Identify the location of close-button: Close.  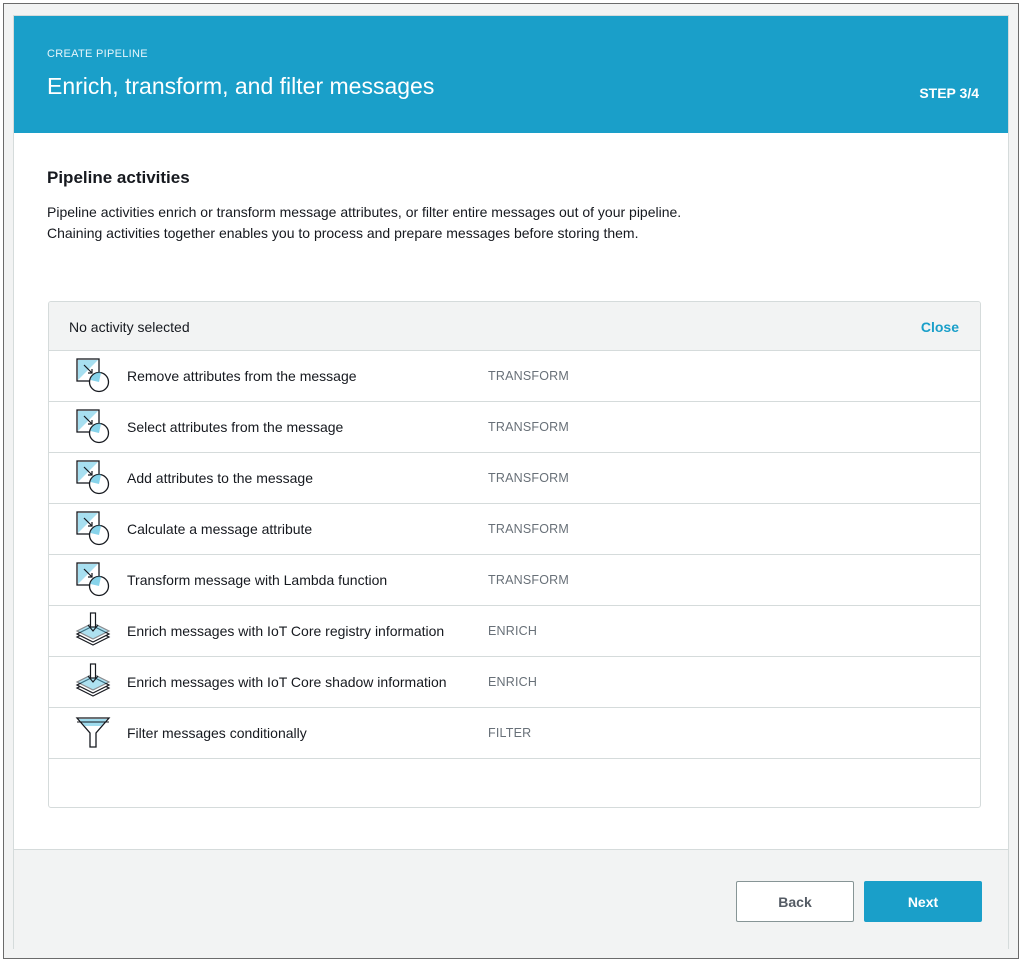
(940, 327).